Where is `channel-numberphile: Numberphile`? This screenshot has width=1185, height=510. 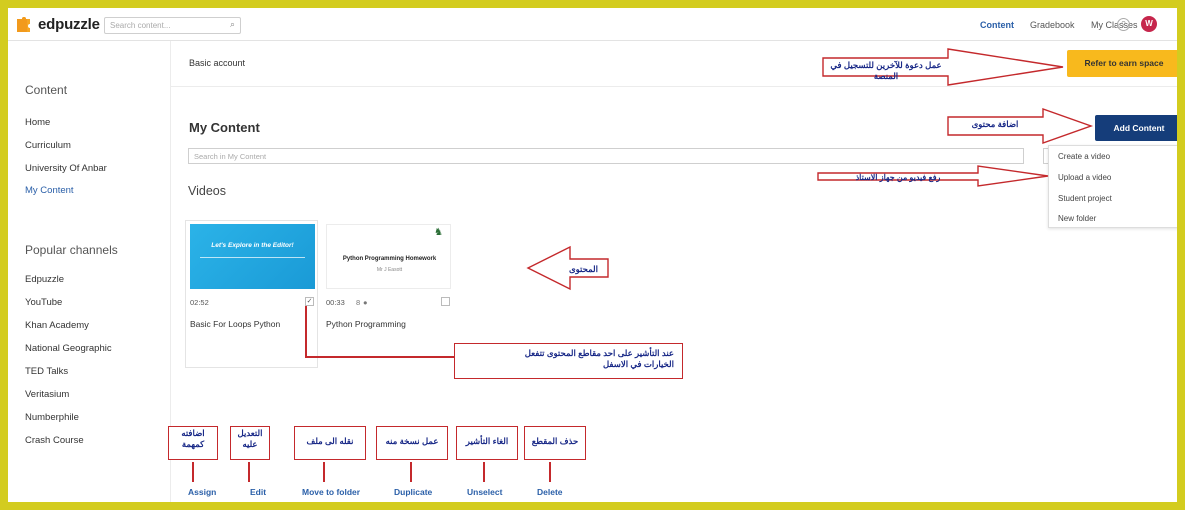 channel-numberphile: Numberphile is located at coordinates (52, 417).